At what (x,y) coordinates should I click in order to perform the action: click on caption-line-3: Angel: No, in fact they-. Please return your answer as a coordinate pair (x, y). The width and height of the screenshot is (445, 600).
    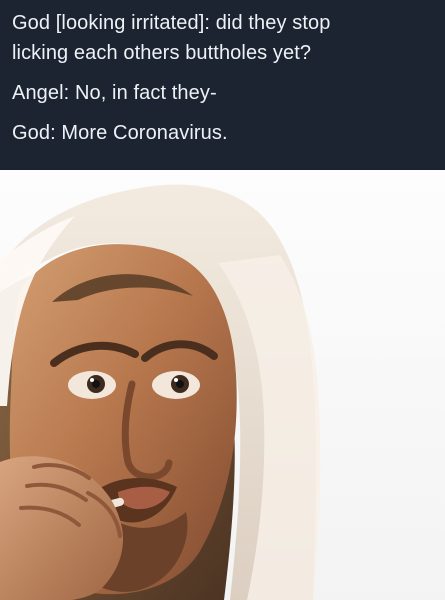
    Looking at the image, I should click on (114, 93).